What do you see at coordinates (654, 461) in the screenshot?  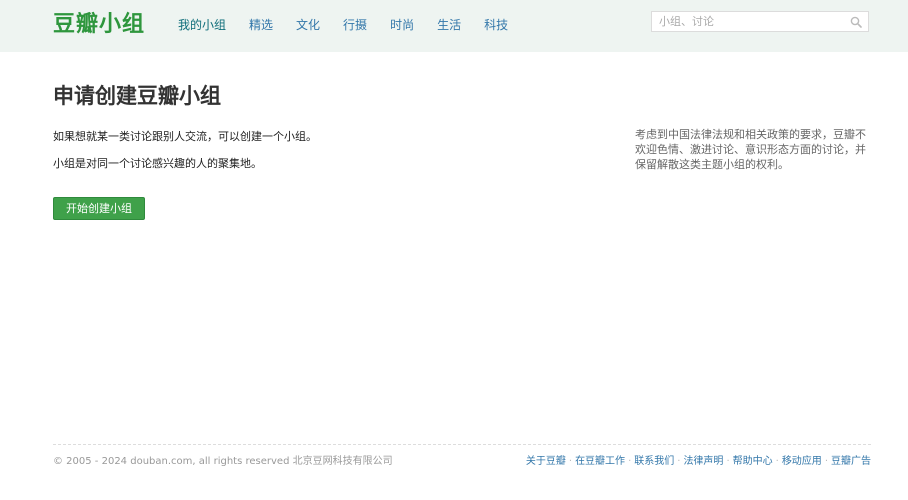 I see `footer-link-contact: 联系我们` at bounding box center [654, 461].